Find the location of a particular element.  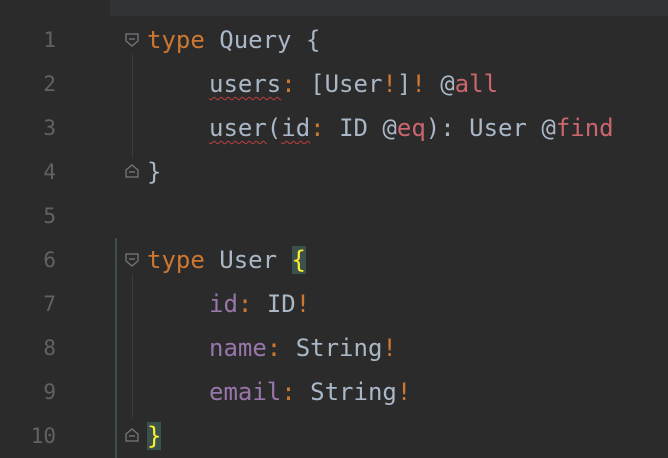

directive-token: find is located at coordinates (584, 128).